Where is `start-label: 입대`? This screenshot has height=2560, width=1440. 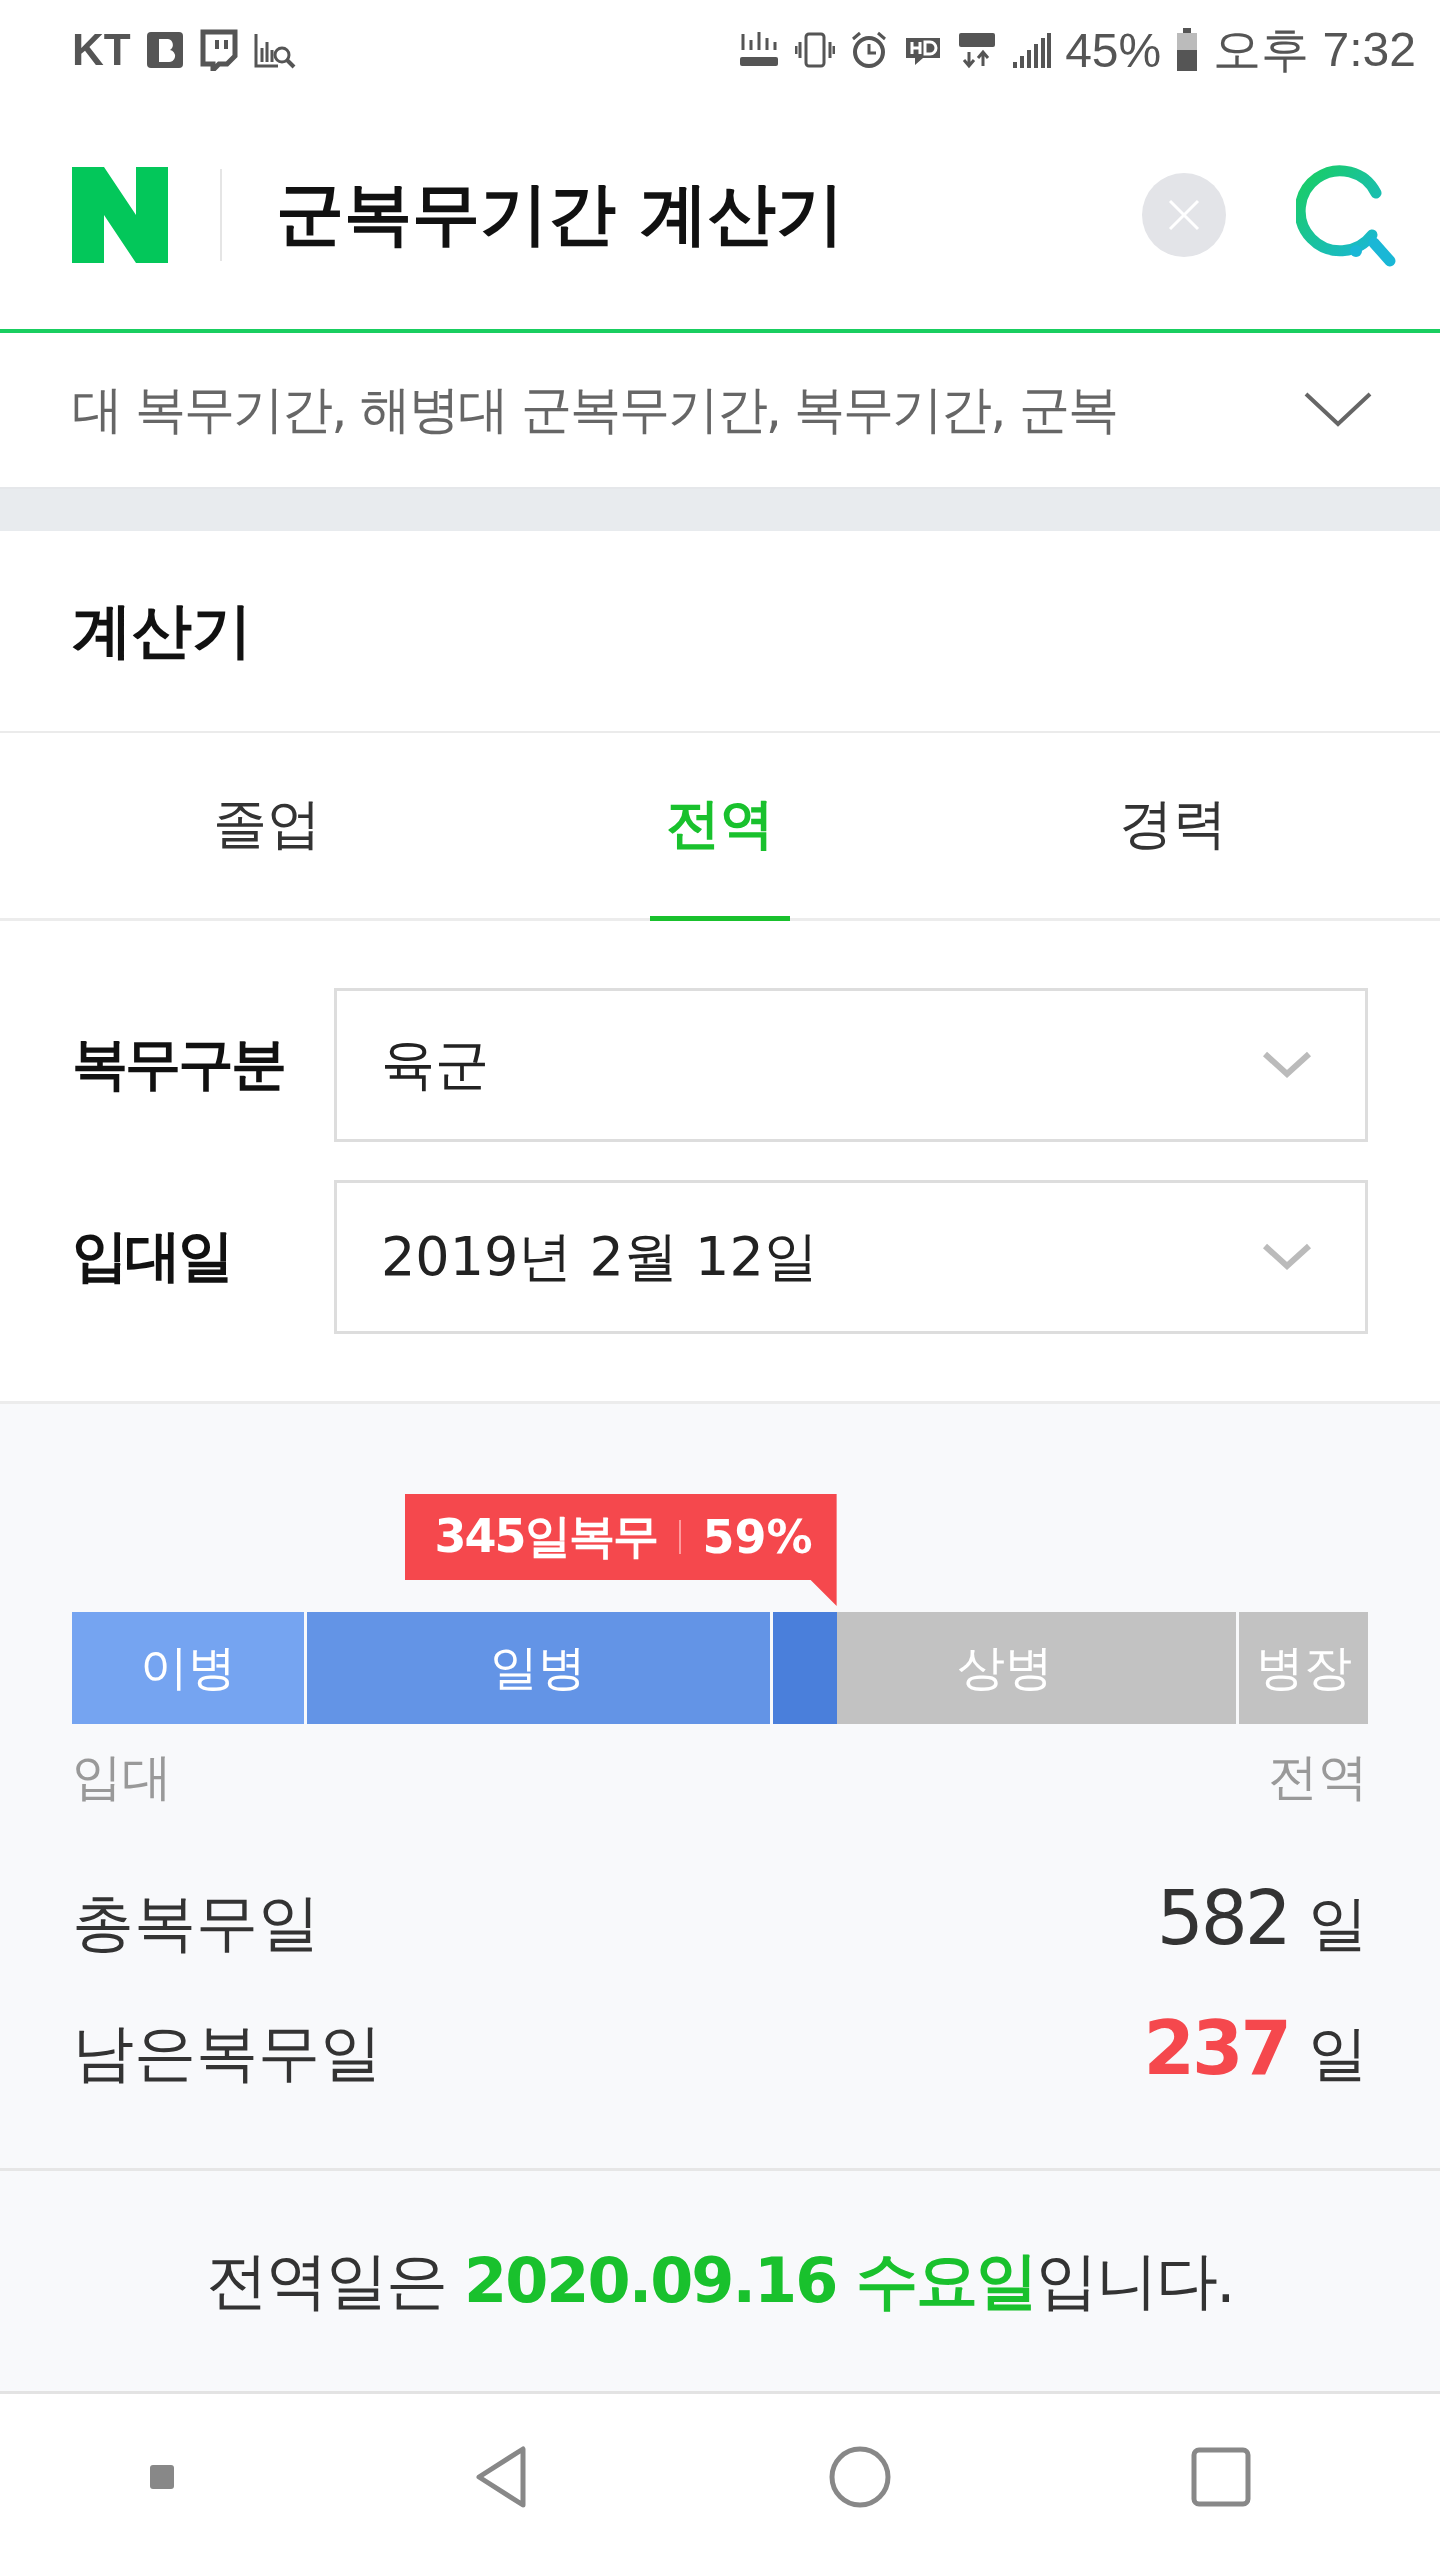 start-label: 입대 is located at coordinates (122, 1777).